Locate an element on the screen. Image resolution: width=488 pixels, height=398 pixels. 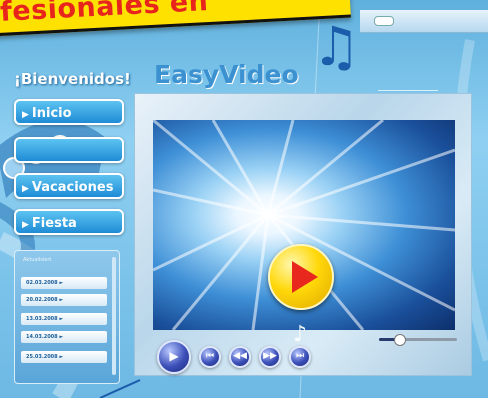
big-play-button is located at coordinates (301, 277).